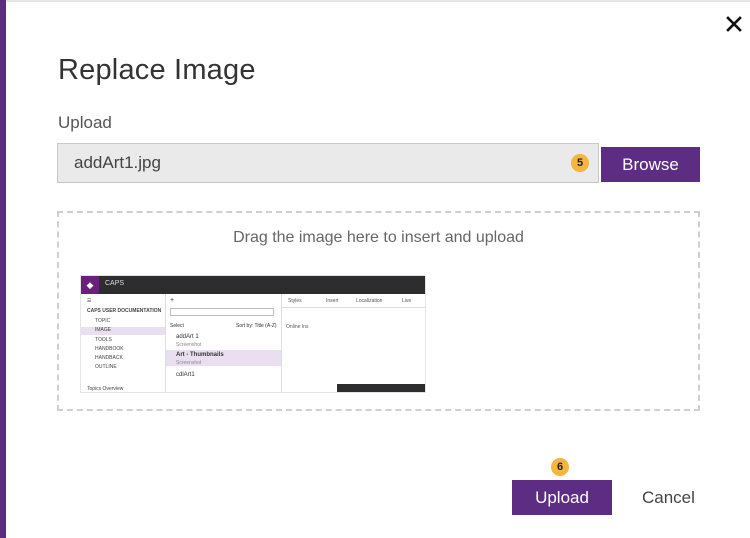 The height and width of the screenshot is (538, 750). What do you see at coordinates (295, 301) in the screenshot?
I see `preview-toolbar-item: Styles` at bounding box center [295, 301].